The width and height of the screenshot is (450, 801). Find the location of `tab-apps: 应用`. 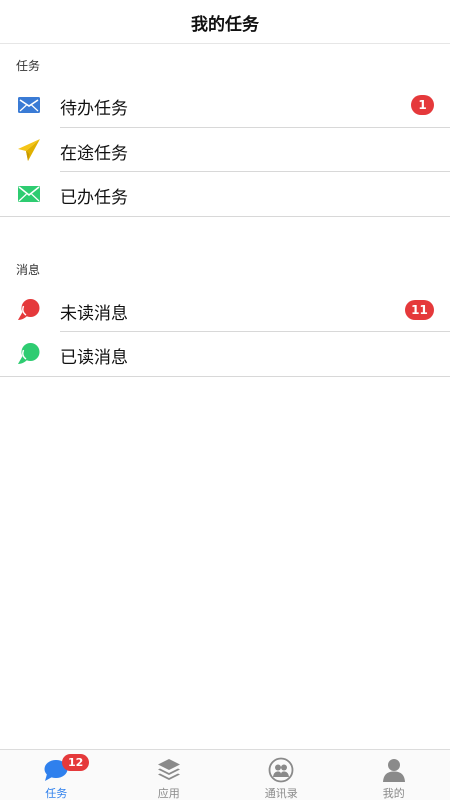

tab-apps: 应用 is located at coordinates (169, 775).